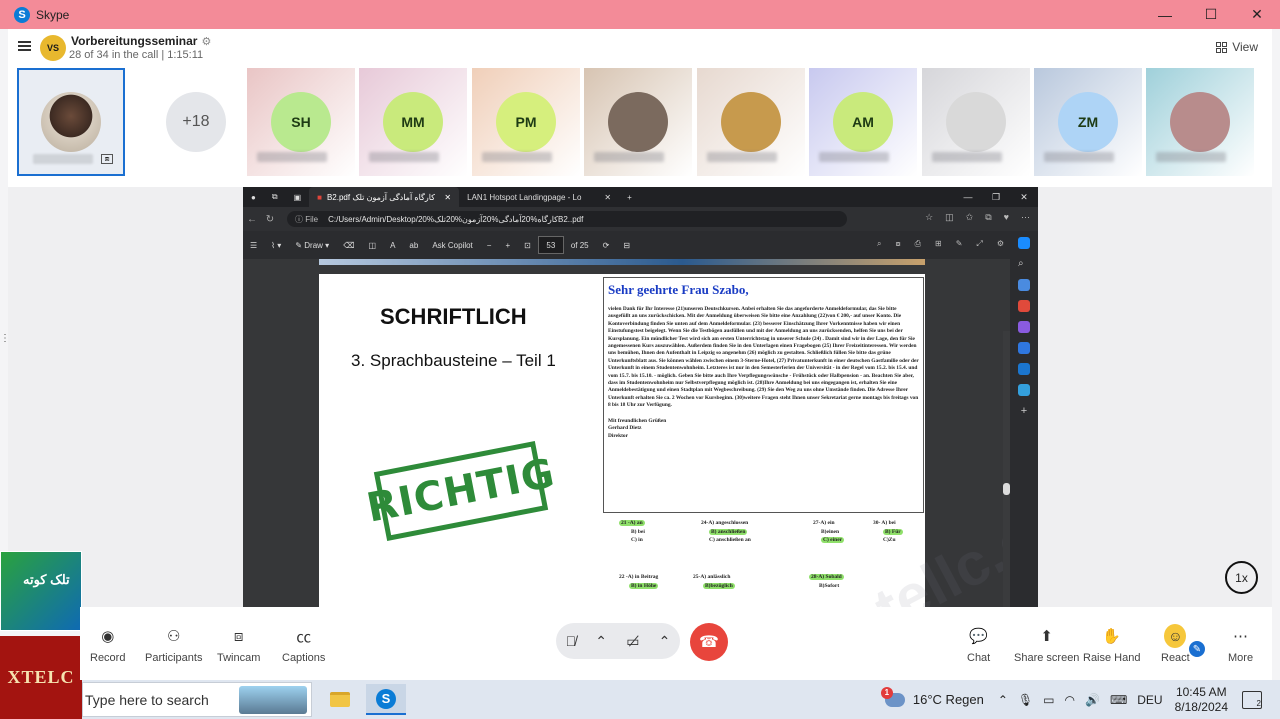 The image size is (1280, 719). Describe the element at coordinates (1024, 197) in the screenshot. I see `browser-close-button: ✕` at that location.